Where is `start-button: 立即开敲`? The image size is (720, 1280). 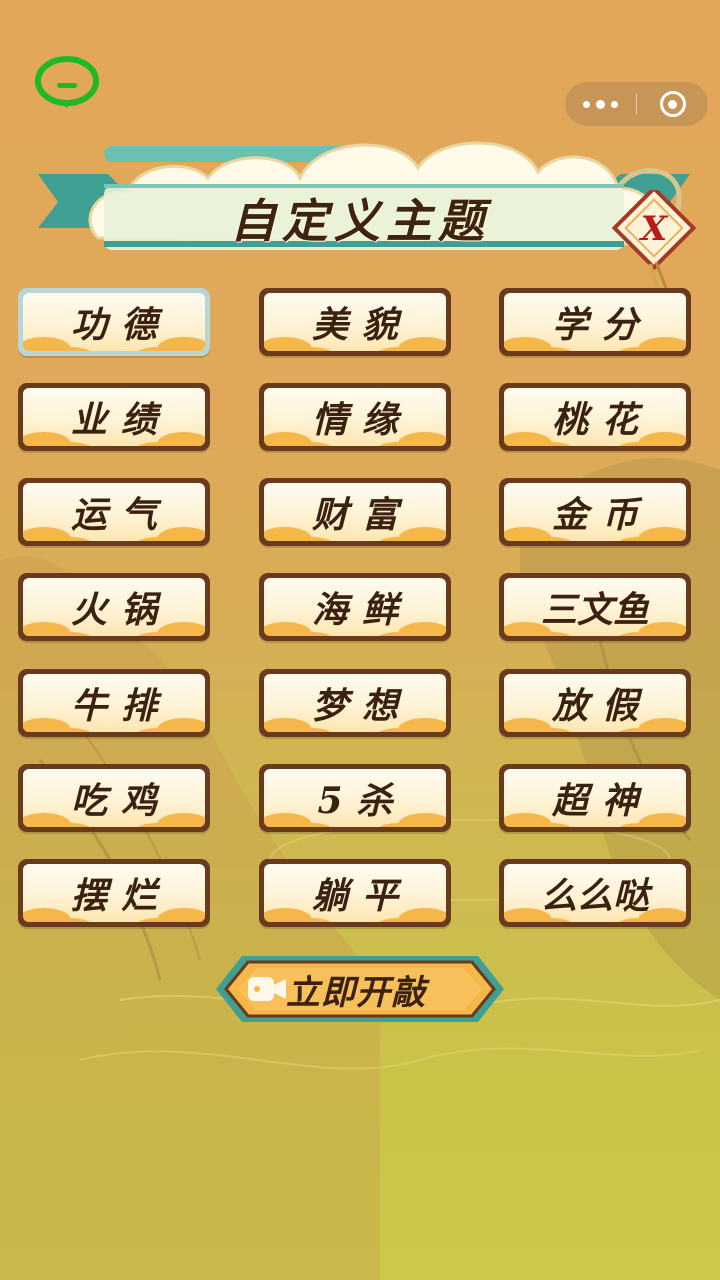
start-button: 立即开敲 is located at coordinates (360, 989).